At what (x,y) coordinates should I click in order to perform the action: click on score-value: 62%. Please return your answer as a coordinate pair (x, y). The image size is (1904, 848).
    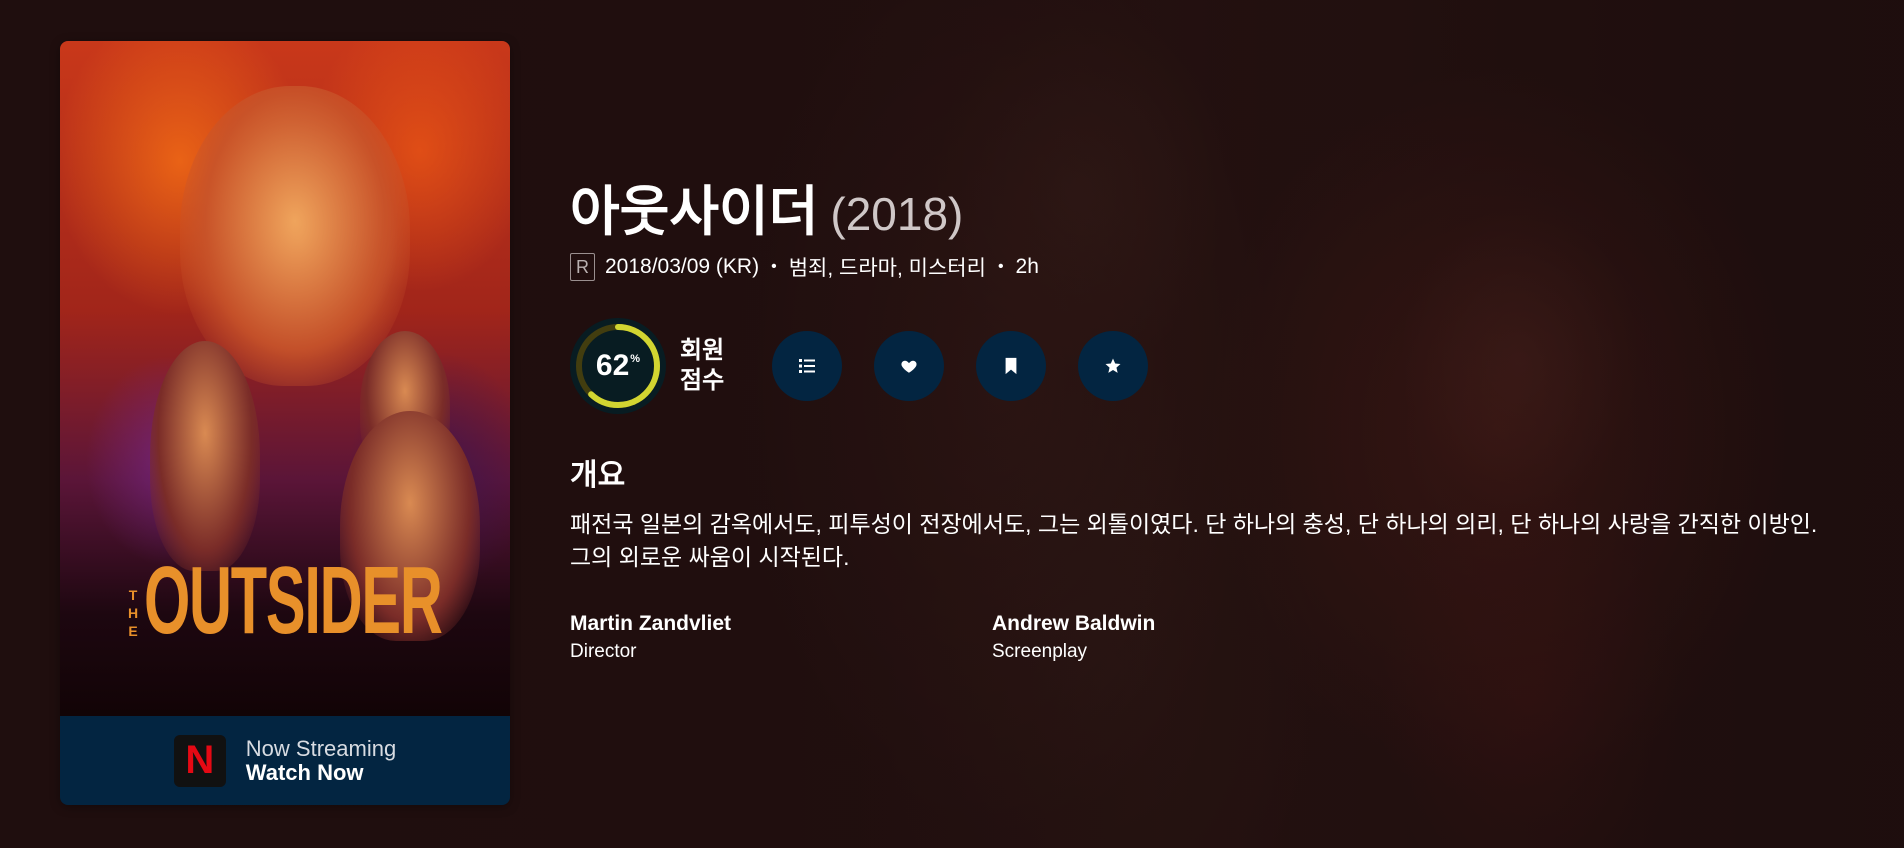
    Looking at the image, I should click on (618, 366).